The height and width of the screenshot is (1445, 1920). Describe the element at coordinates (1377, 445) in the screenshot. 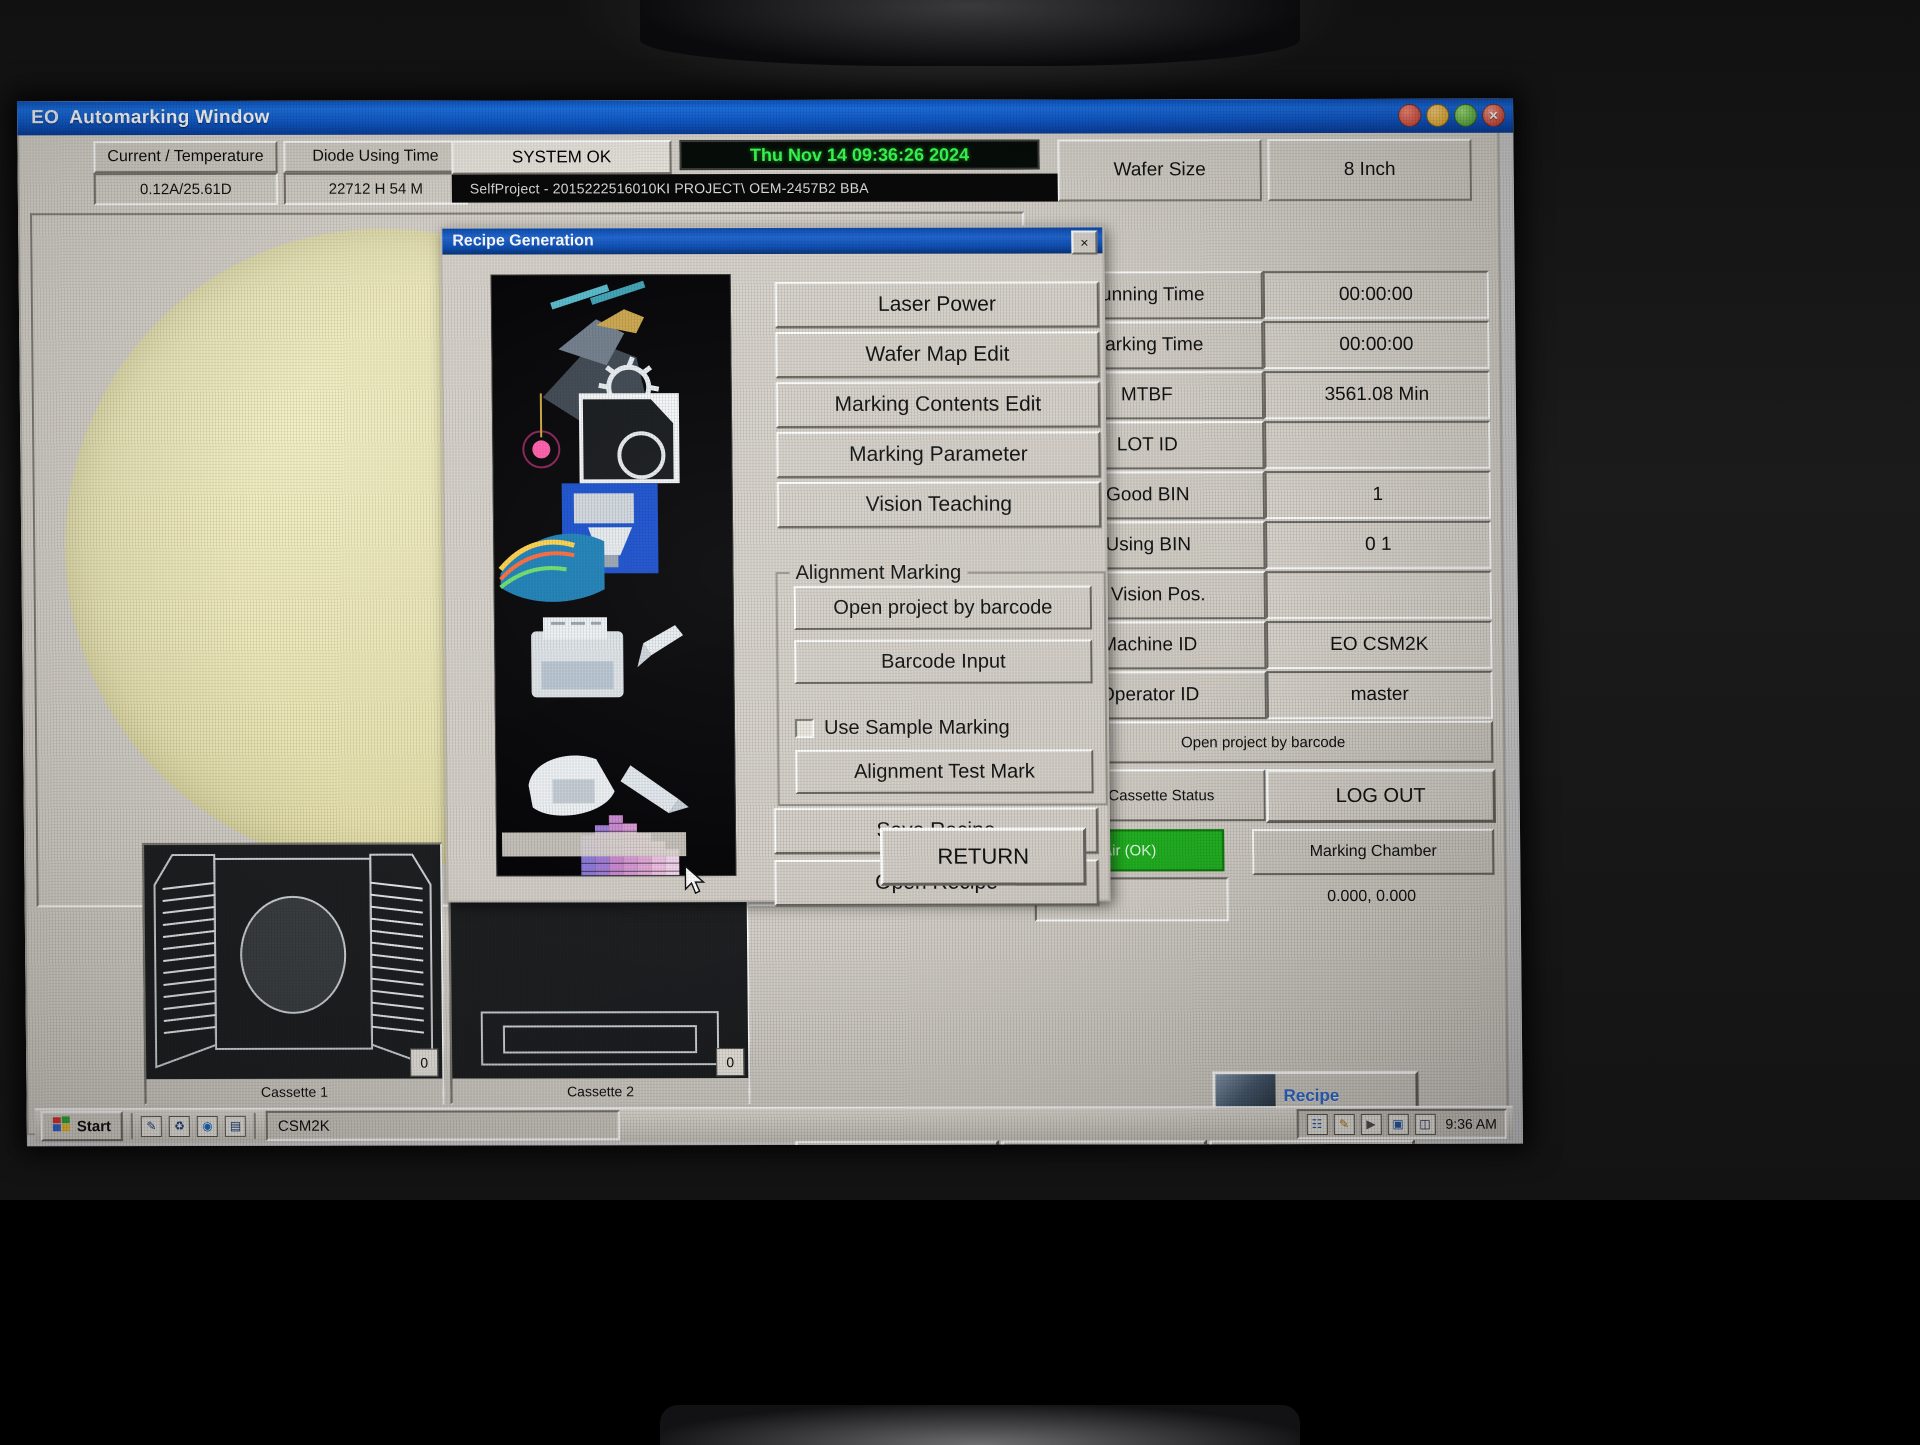

I see `lot-id-value` at that location.